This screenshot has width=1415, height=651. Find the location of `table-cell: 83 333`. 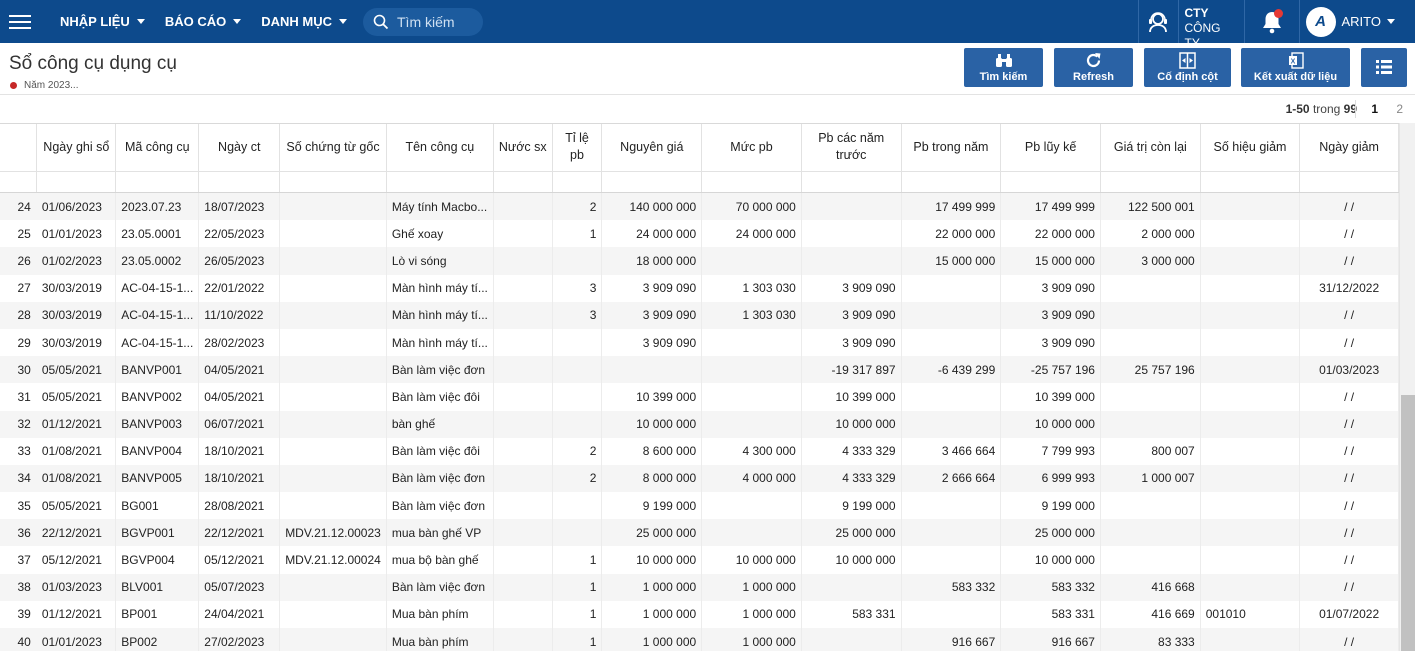

table-cell: 83 333 is located at coordinates (1150, 639).